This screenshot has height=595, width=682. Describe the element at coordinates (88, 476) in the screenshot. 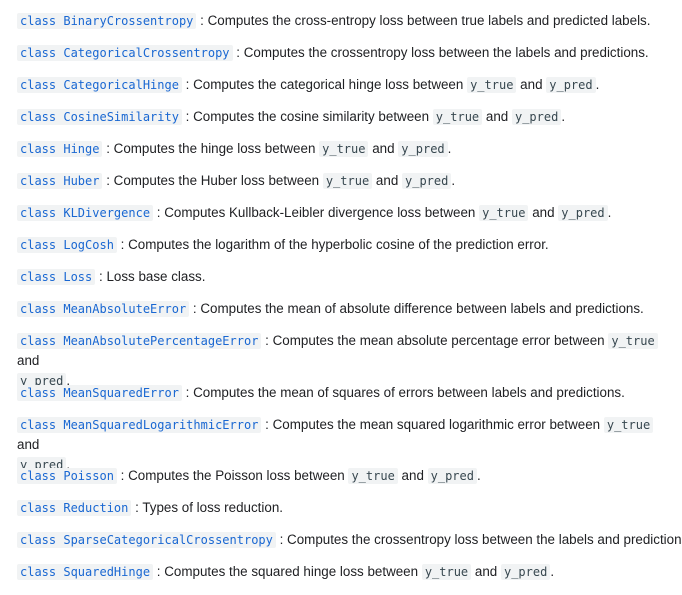

I see `class-name: Poisson` at that location.